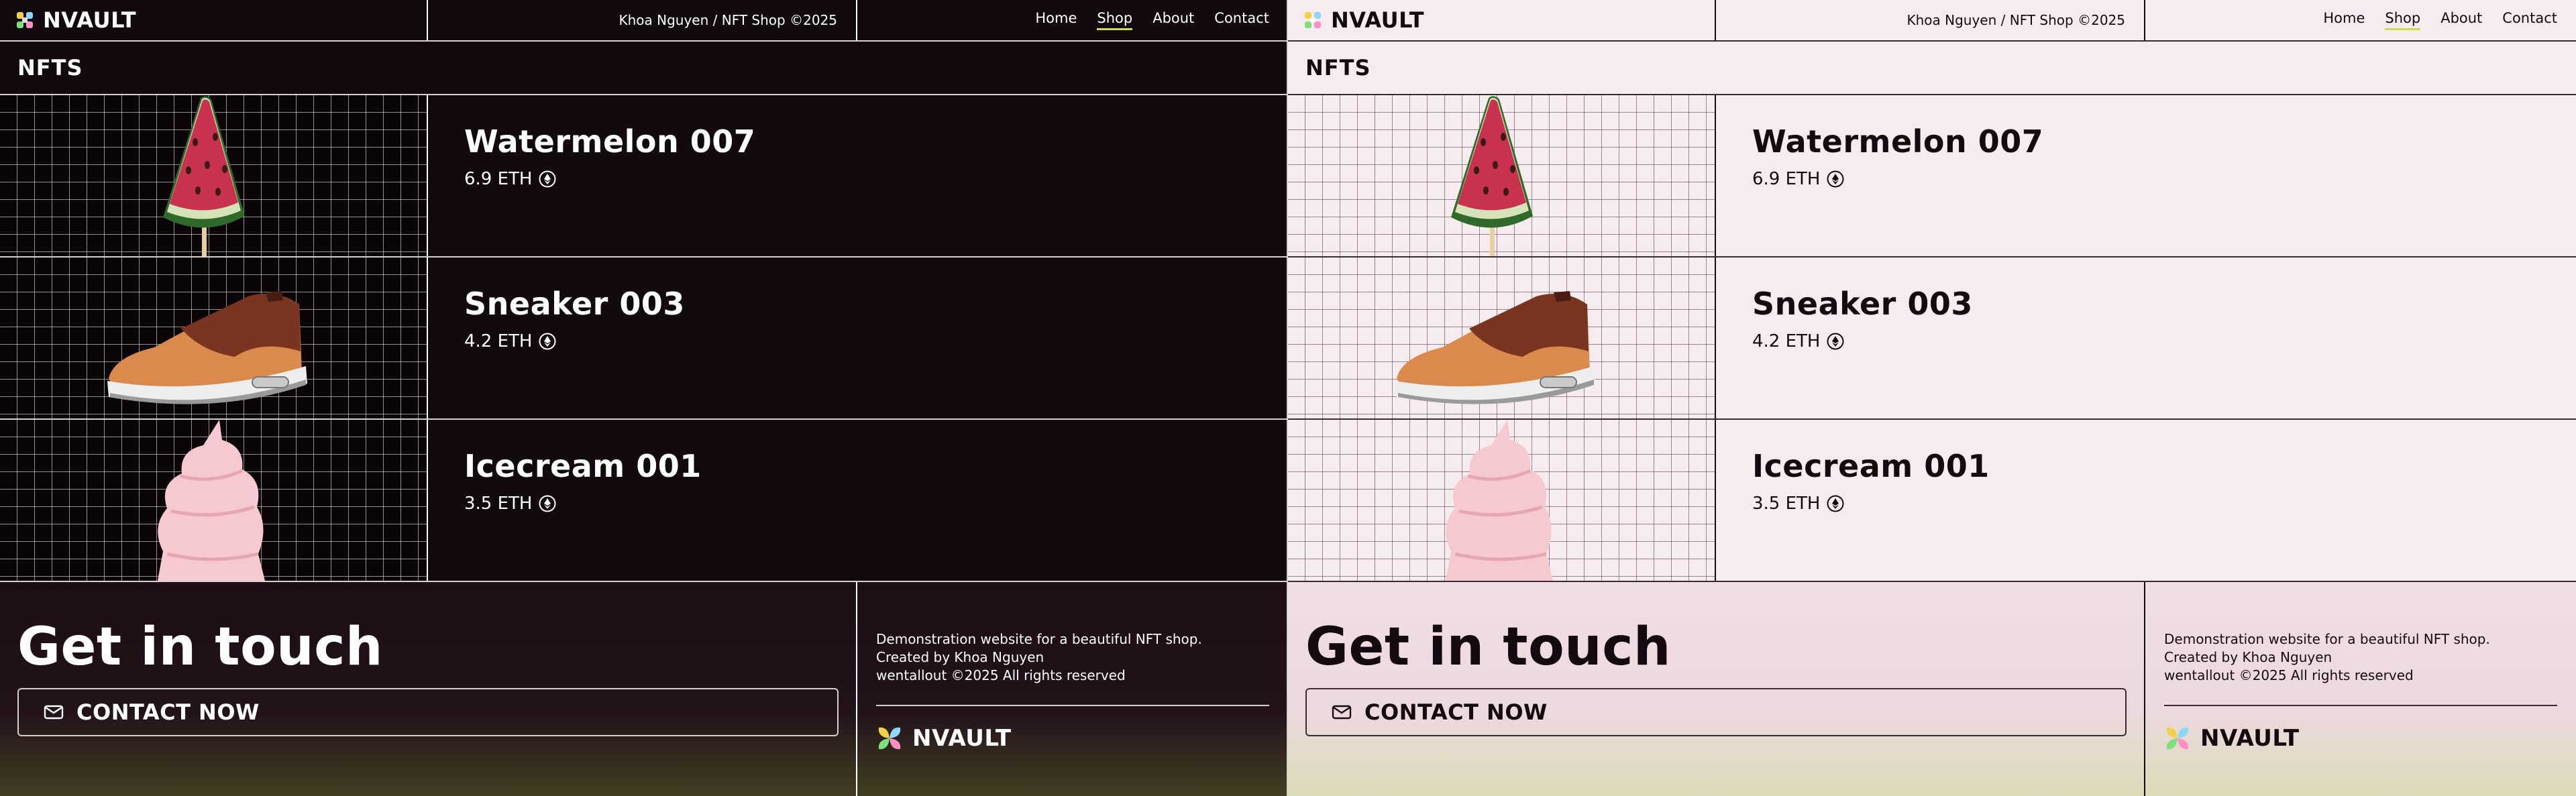 The image size is (2576, 796). I want to click on sneaker-image, so click(207, 347).